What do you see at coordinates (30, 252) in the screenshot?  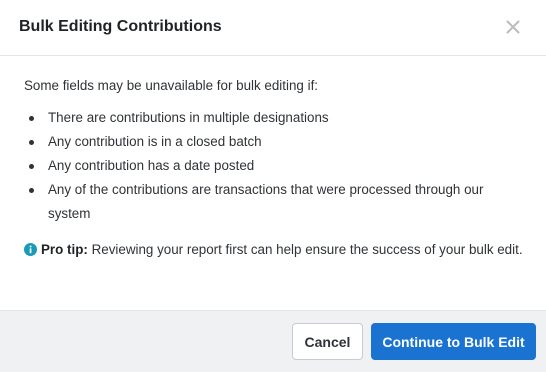 I see `info-icon` at bounding box center [30, 252].